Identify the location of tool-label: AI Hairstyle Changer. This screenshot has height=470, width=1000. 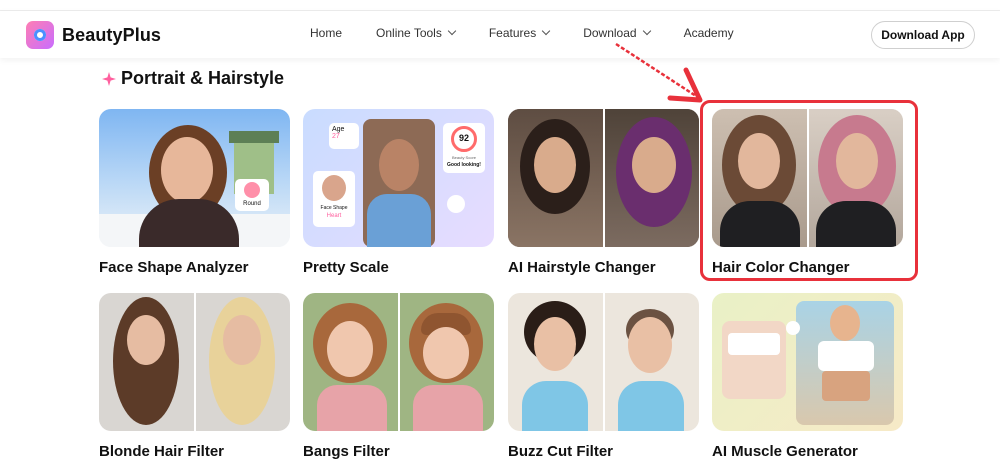
(582, 267).